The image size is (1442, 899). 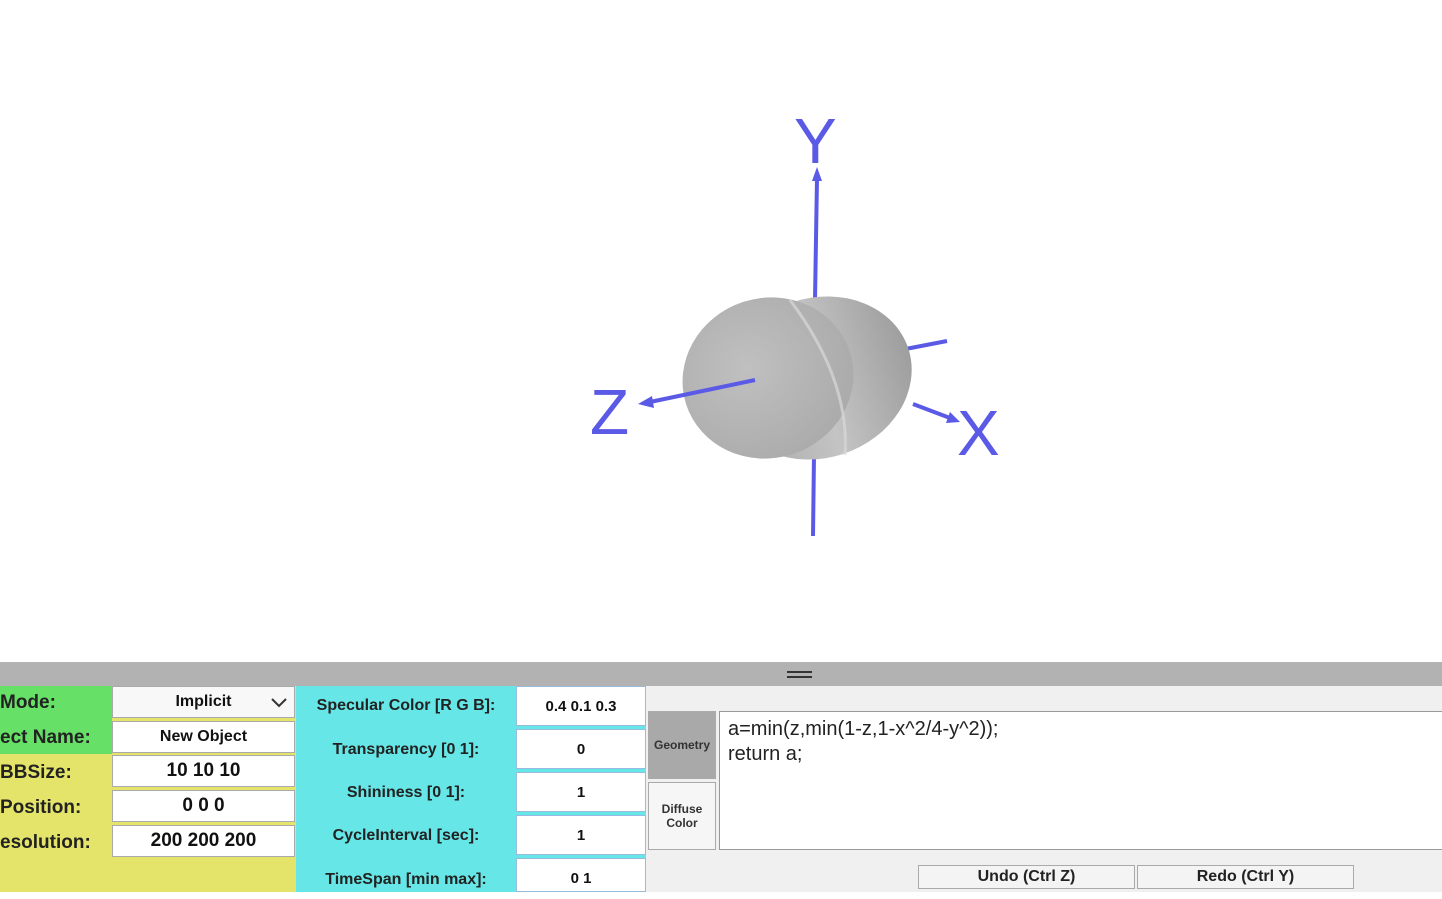 I want to click on tab-diffuse-color-label: Diffuse Color, so click(x=682, y=816).